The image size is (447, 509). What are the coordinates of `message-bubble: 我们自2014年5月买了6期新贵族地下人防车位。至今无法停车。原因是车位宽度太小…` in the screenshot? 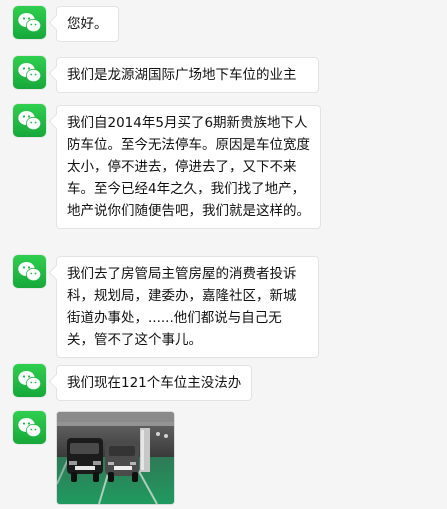 It's located at (188, 167).